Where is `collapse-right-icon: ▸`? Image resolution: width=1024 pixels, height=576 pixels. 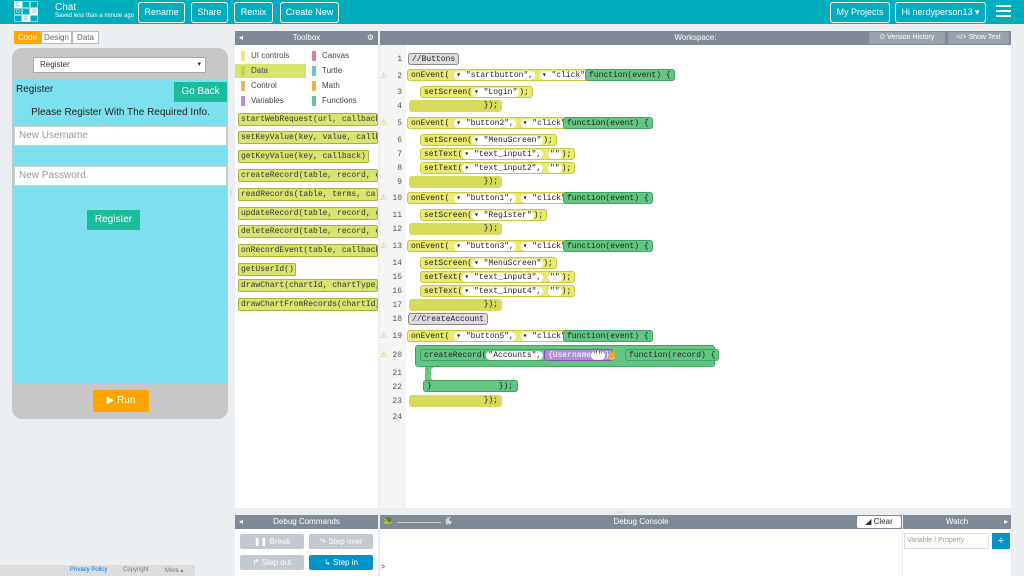 collapse-right-icon: ▸ is located at coordinates (1006, 522).